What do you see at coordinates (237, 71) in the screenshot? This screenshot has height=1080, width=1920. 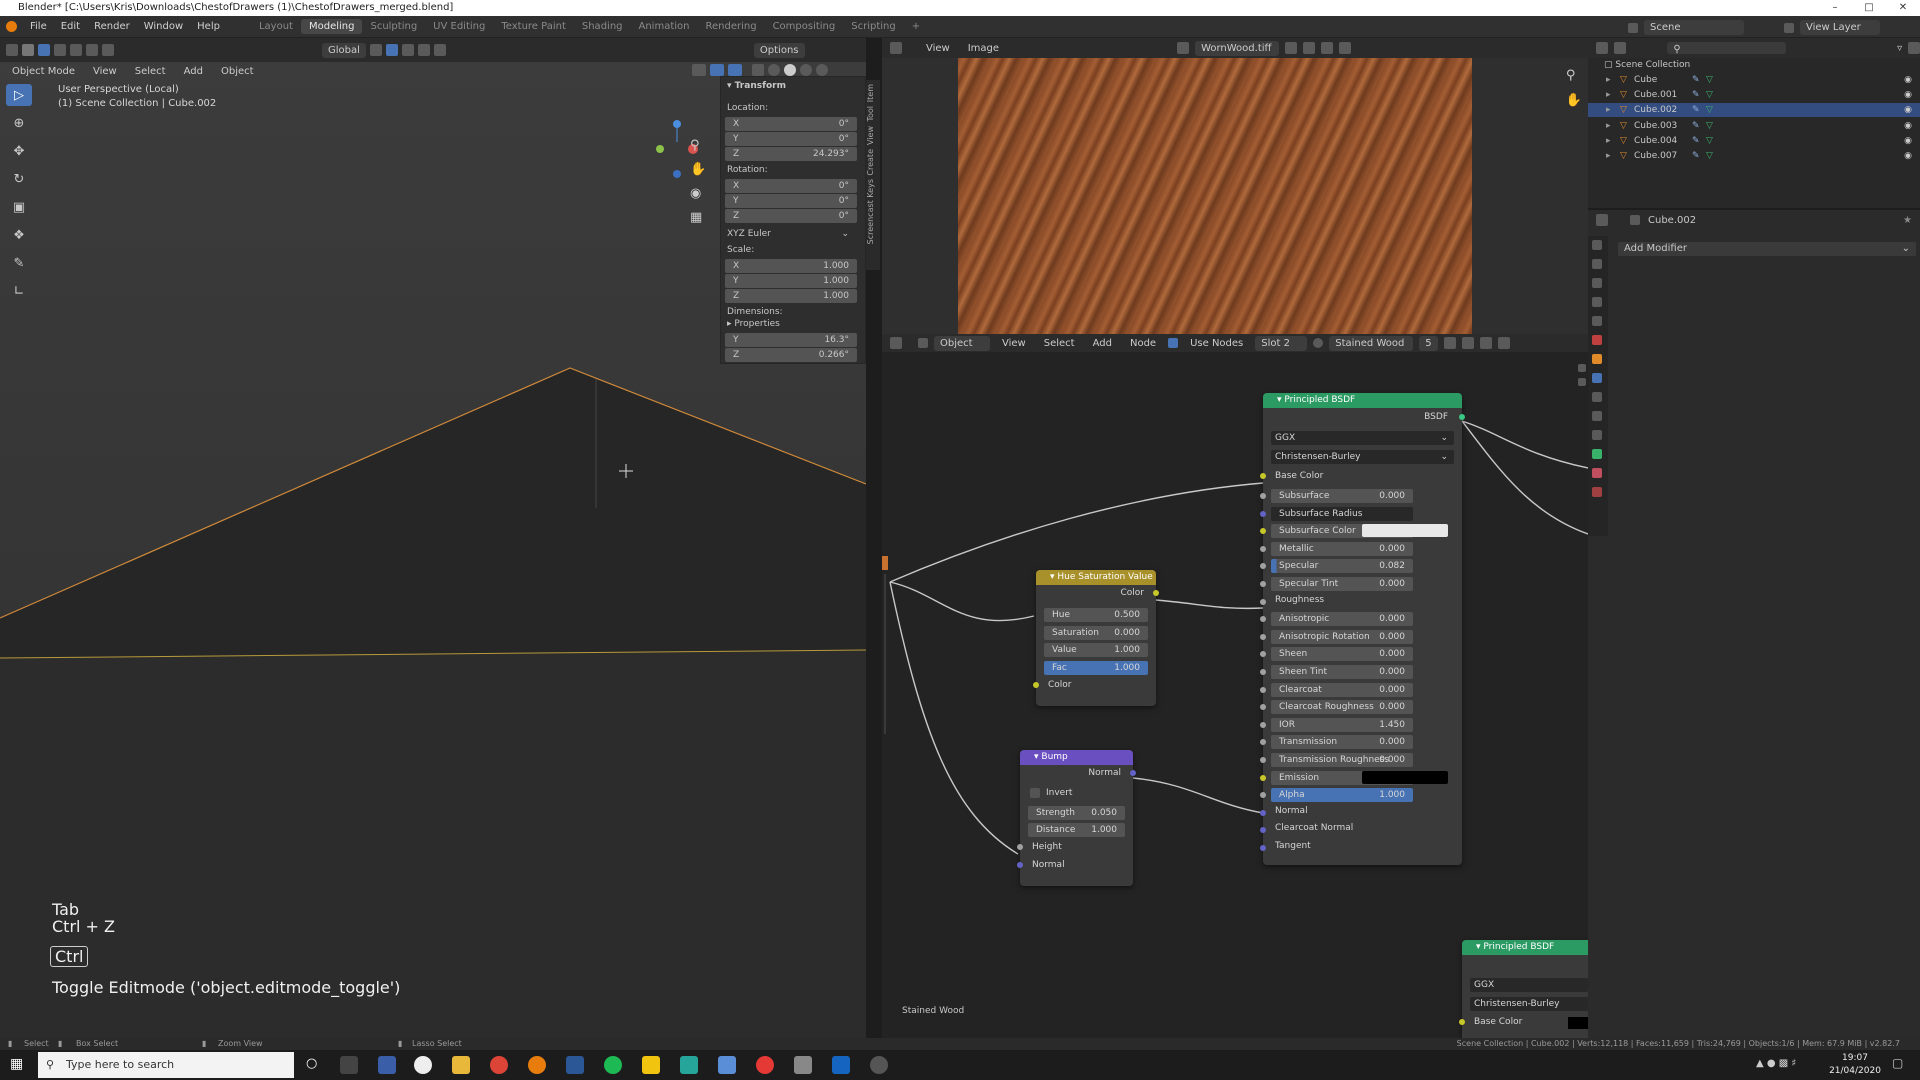 I see `menu-object: Object` at bounding box center [237, 71].